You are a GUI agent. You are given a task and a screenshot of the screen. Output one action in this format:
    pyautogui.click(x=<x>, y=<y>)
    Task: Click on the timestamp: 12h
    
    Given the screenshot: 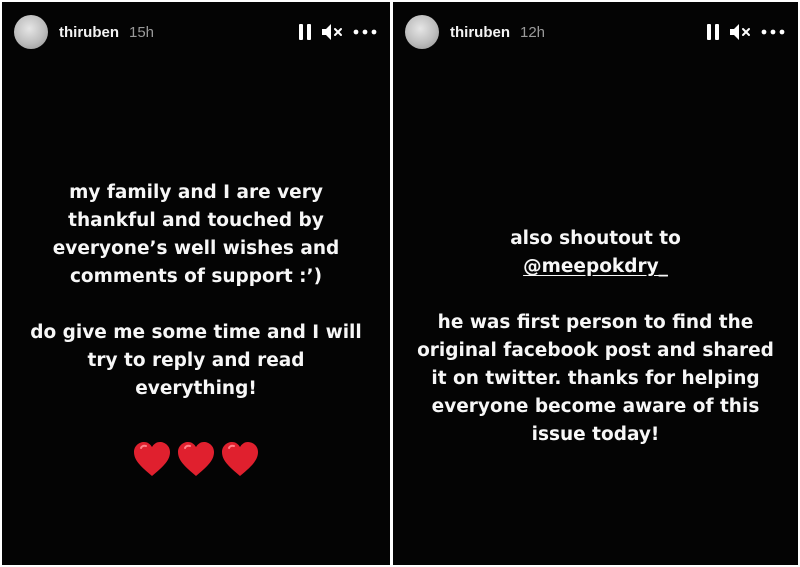 What is the action you would take?
    pyautogui.click(x=533, y=32)
    